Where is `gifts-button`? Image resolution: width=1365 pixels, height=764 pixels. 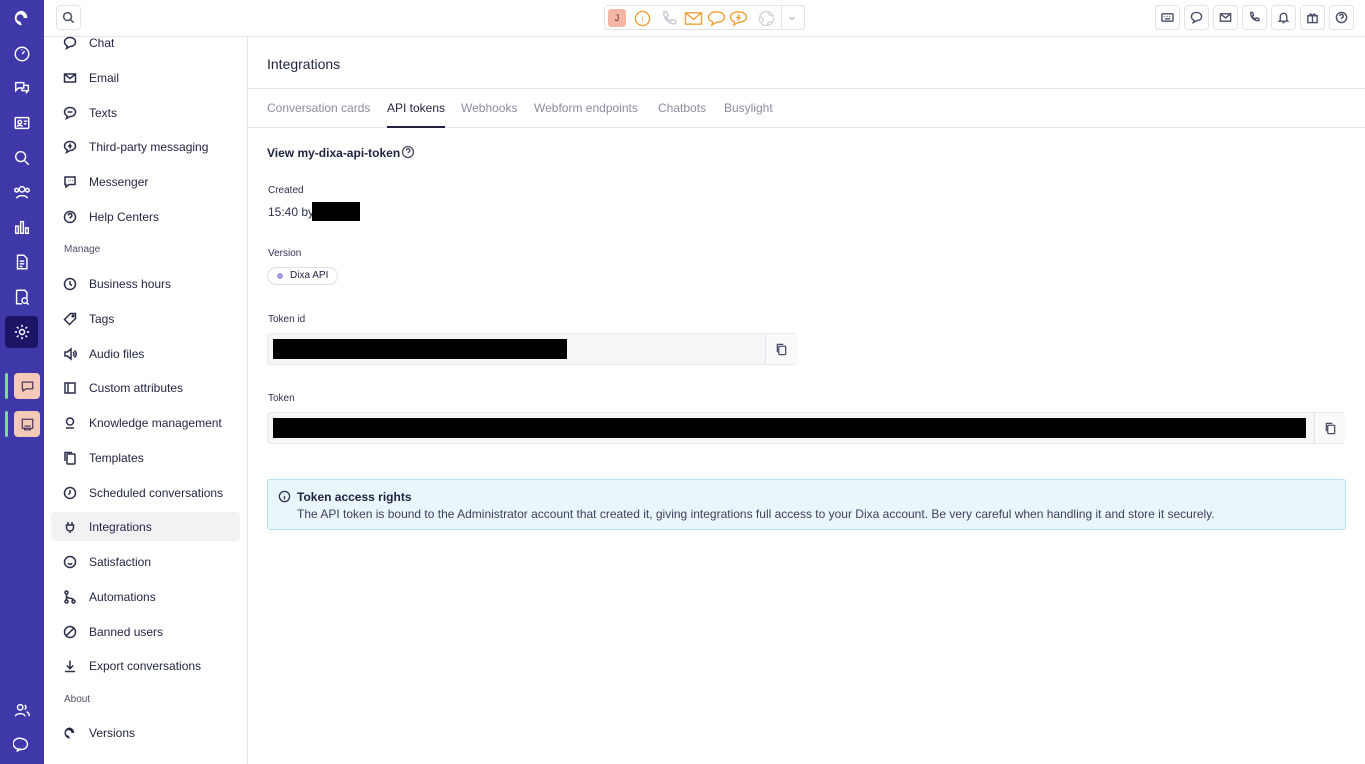 gifts-button is located at coordinates (1312, 17).